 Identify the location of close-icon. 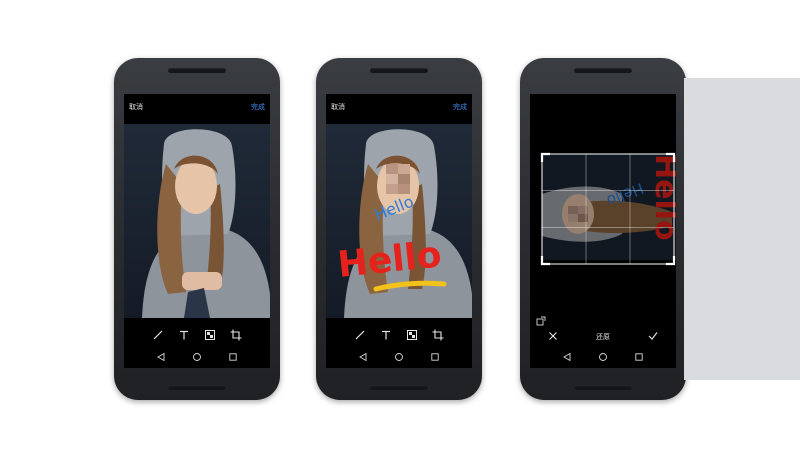
(553, 336).